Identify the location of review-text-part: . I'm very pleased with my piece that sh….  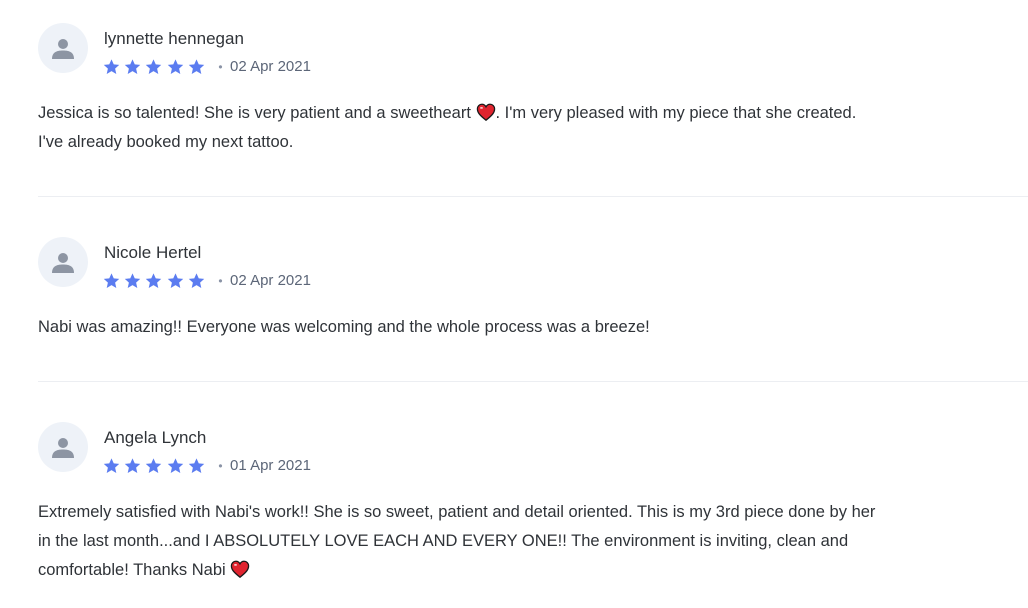
(676, 113).